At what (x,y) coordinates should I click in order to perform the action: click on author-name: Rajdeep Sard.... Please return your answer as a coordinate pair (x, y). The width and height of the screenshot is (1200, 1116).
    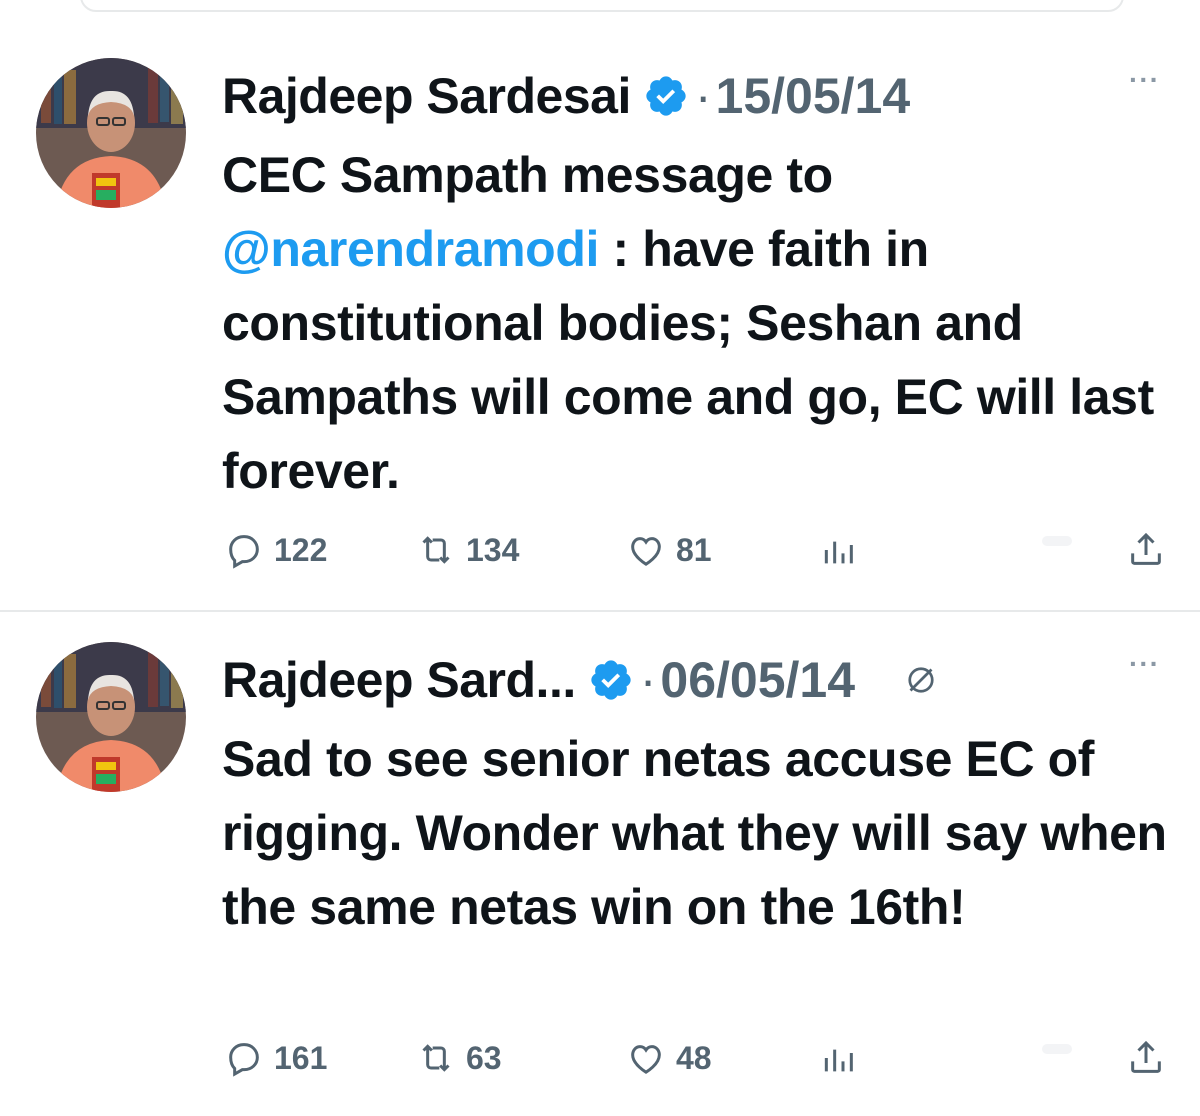
    Looking at the image, I should click on (399, 680).